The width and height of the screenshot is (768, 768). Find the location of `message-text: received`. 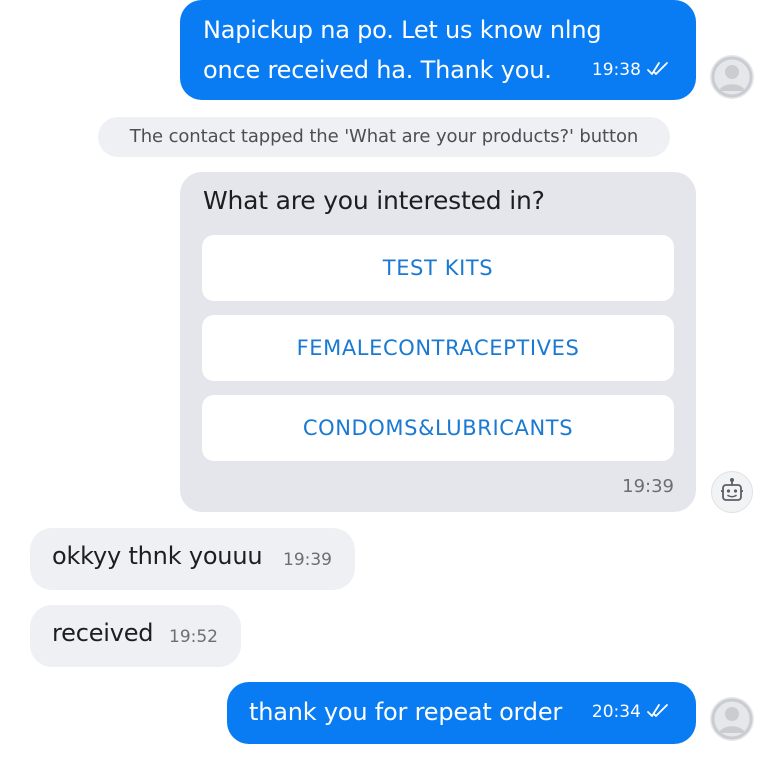

message-text: received is located at coordinates (103, 633).